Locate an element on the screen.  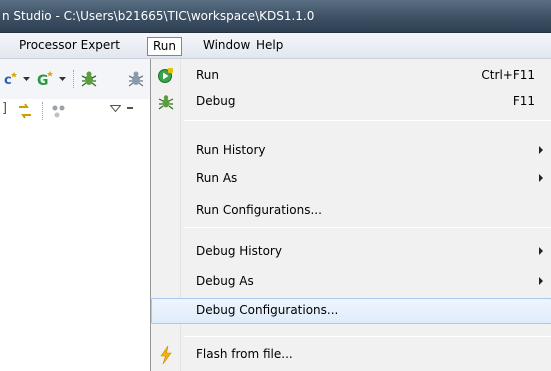
debug-icon is located at coordinates (166, 102).